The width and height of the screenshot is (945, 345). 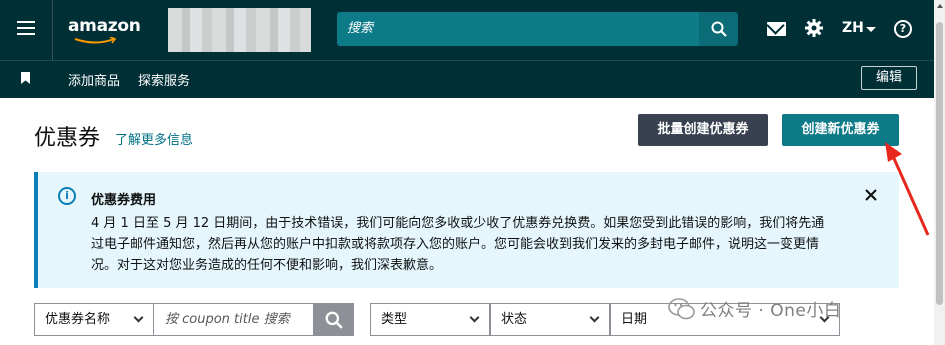 What do you see at coordinates (25, 78) in the screenshot?
I see `bookmark-icon` at bounding box center [25, 78].